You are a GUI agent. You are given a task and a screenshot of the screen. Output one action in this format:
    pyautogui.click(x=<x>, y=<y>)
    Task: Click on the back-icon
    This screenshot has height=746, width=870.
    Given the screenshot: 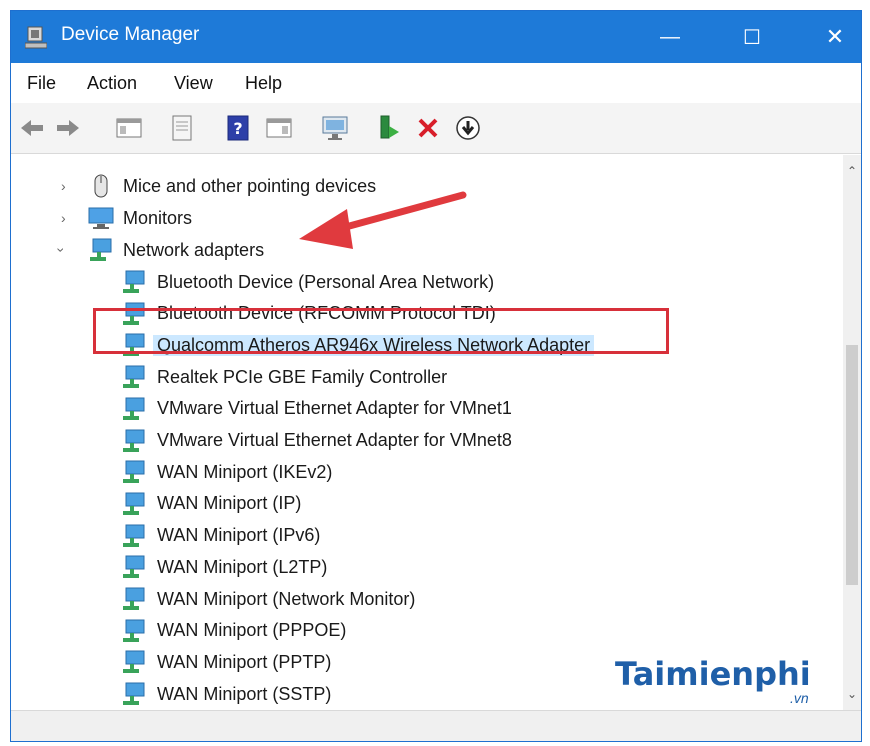 What is the action you would take?
    pyautogui.click(x=32, y=128)
    